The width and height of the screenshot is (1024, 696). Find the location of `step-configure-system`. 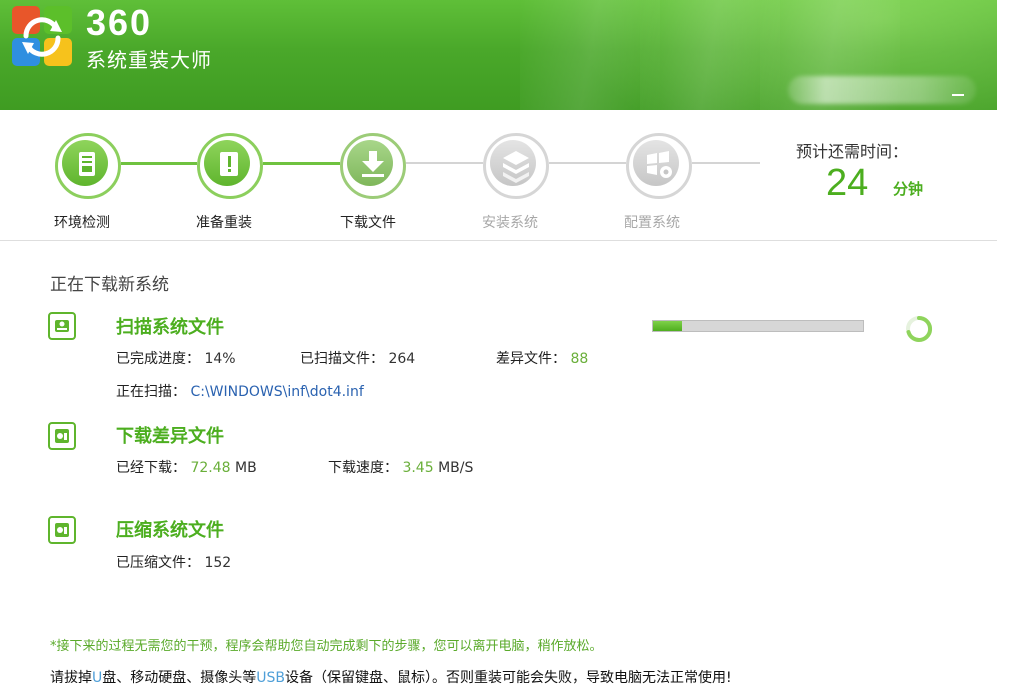

step-configure-system is located at coordinates (659, 166).